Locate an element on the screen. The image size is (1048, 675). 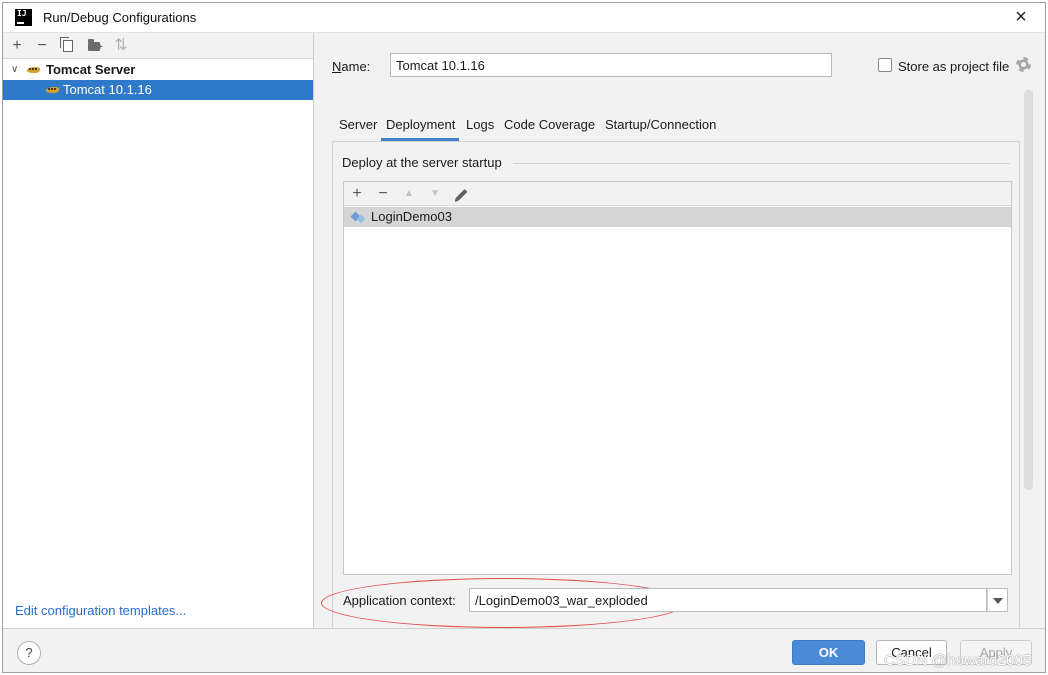
tree-group-tomcat-server: ∨ Tomcat Server is located at coordinates (158, 70).